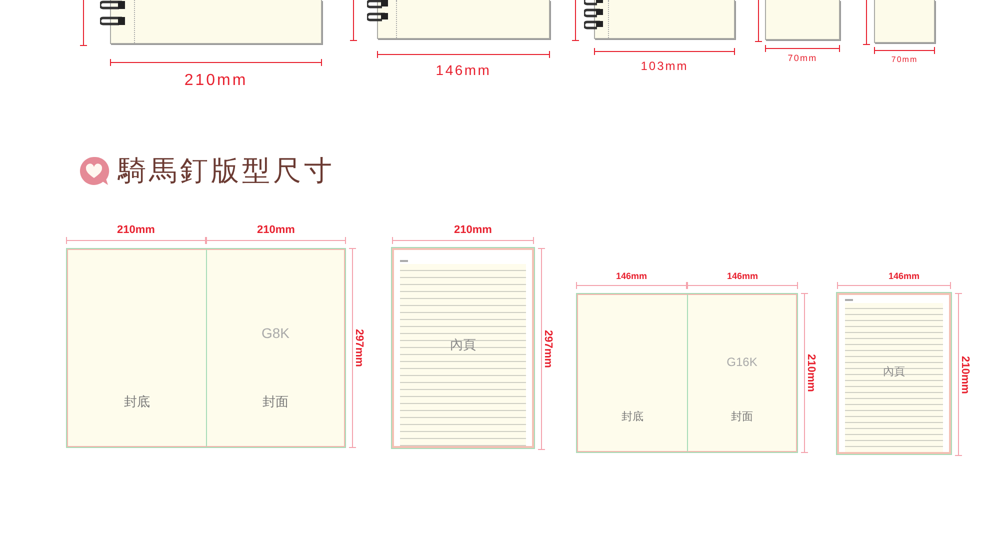 Image resolution: width=1000 pixels, height=540 pixels. What do you see at coordinates (904, 21) in the screenshot?
I see `notebook-drawing` at bounding box center [904, 21].